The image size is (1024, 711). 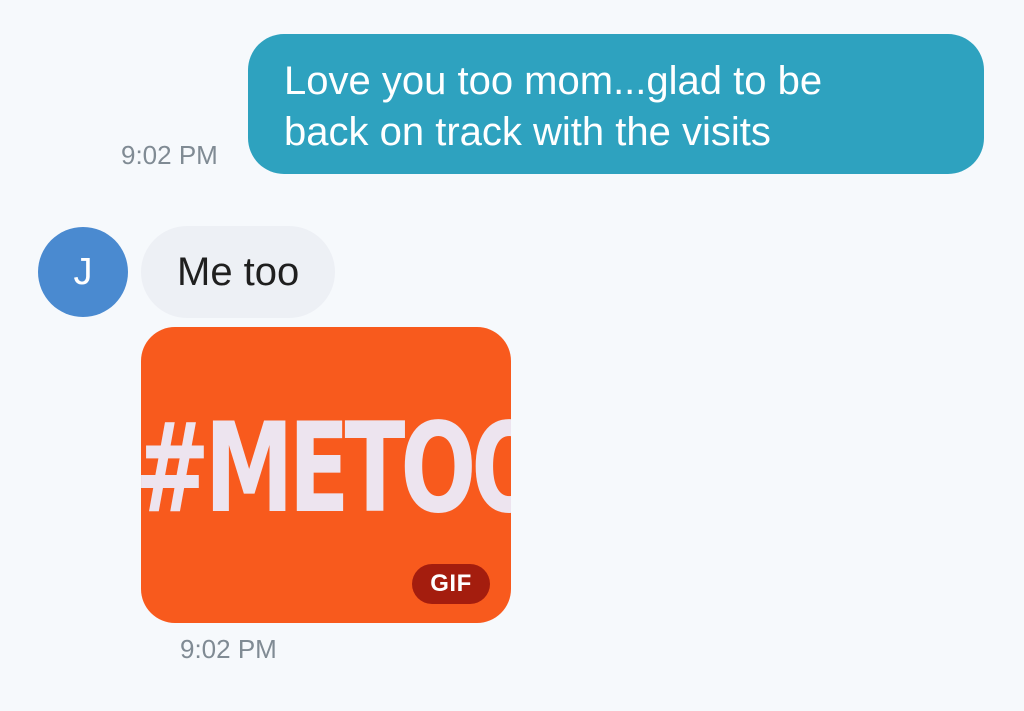 I want to click on gif-badge: GIF, so click(x=451, y=584).